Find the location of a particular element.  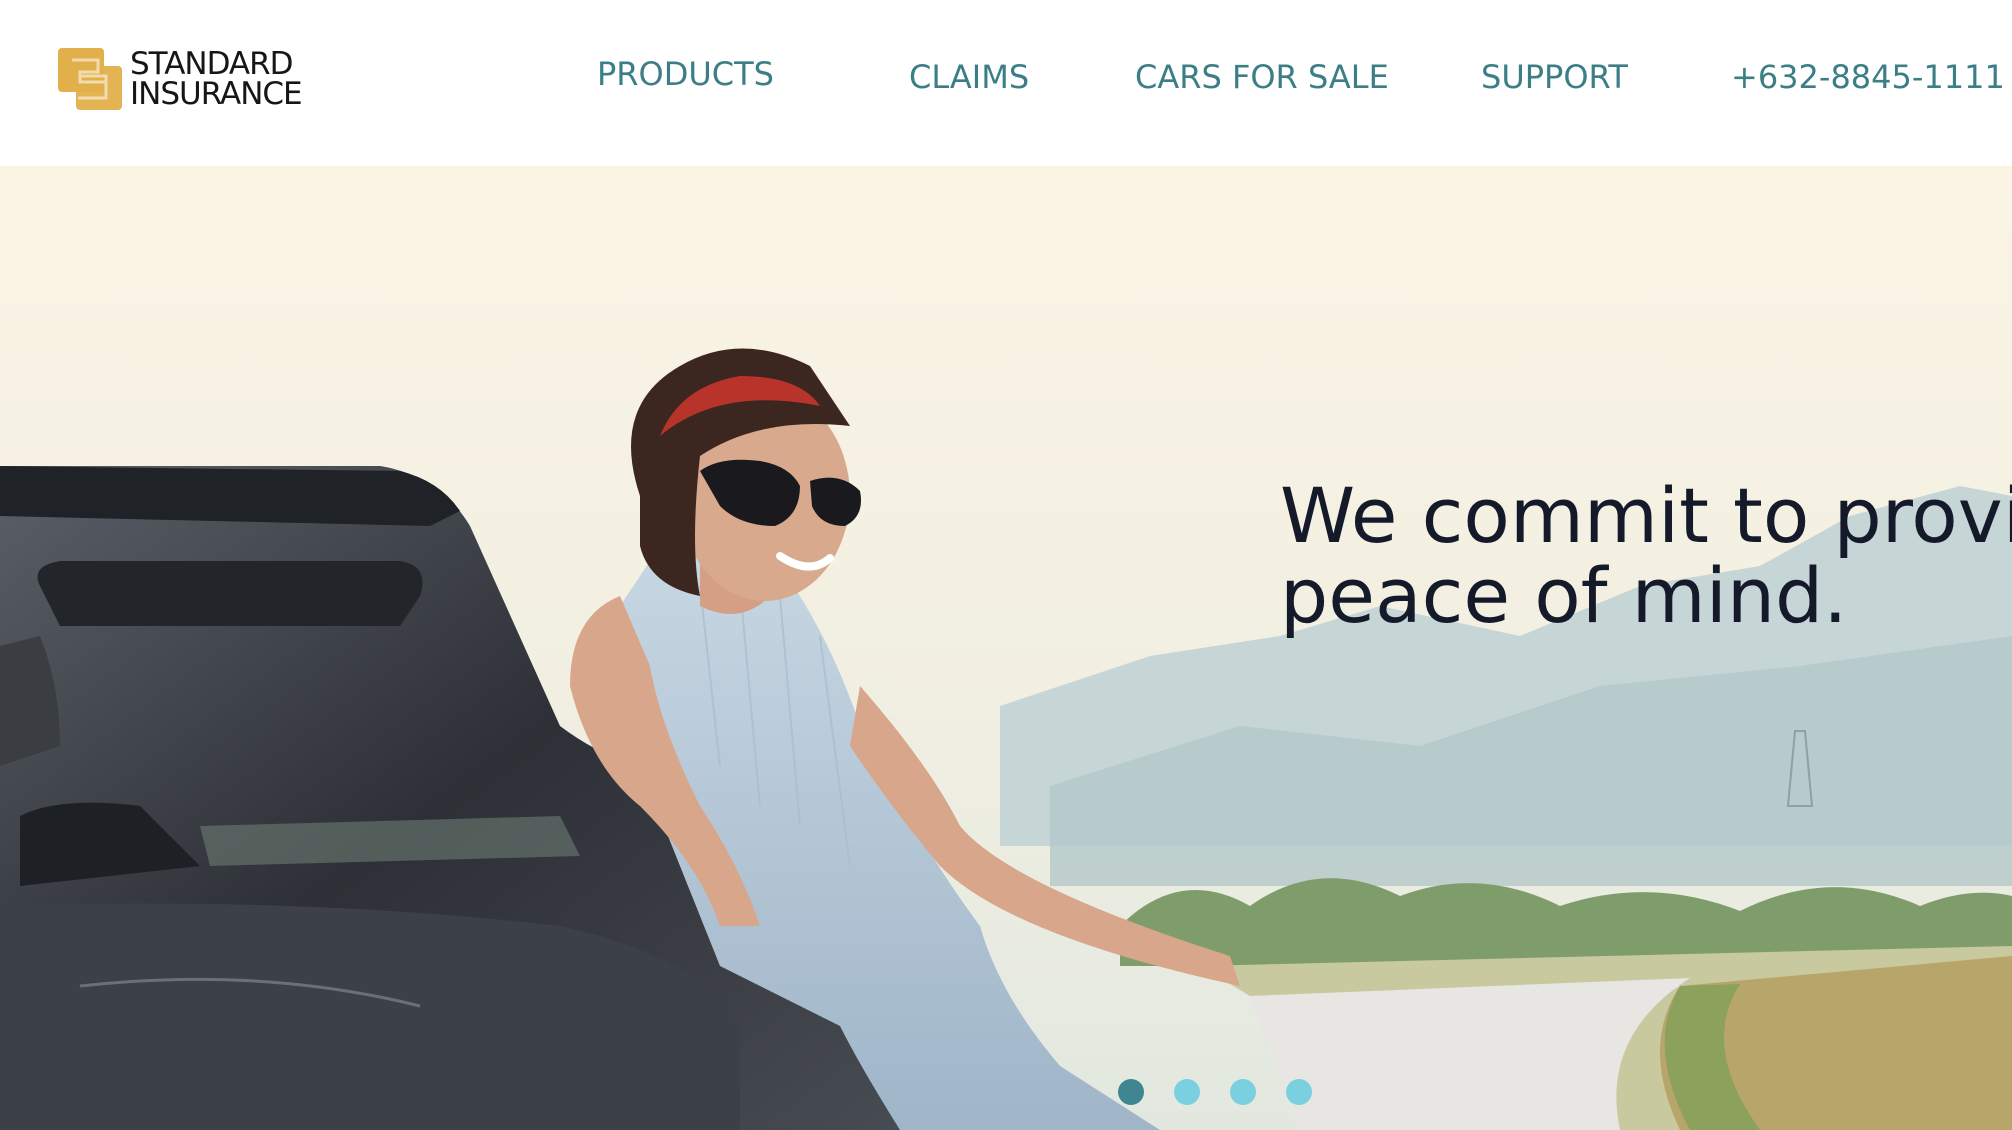

nav-claims: CLAIMS is located at coordinates (969, 77).